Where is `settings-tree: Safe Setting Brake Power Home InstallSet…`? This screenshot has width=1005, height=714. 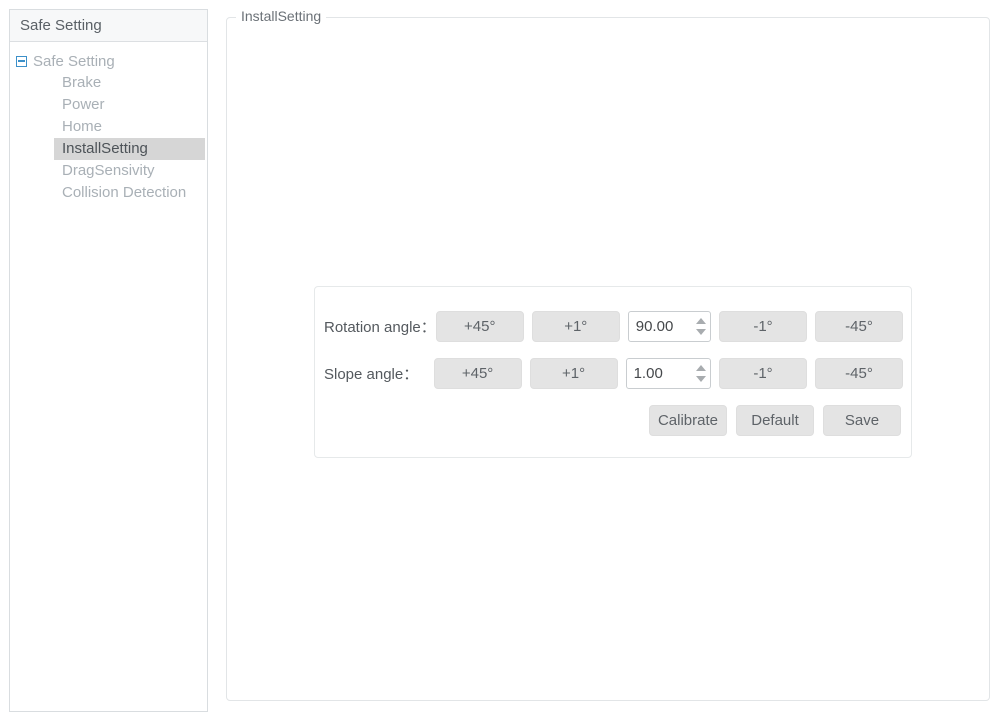
settings-tree: Safe Setting Brake Power Home InstallSet… is located at coordinates (108, 123).